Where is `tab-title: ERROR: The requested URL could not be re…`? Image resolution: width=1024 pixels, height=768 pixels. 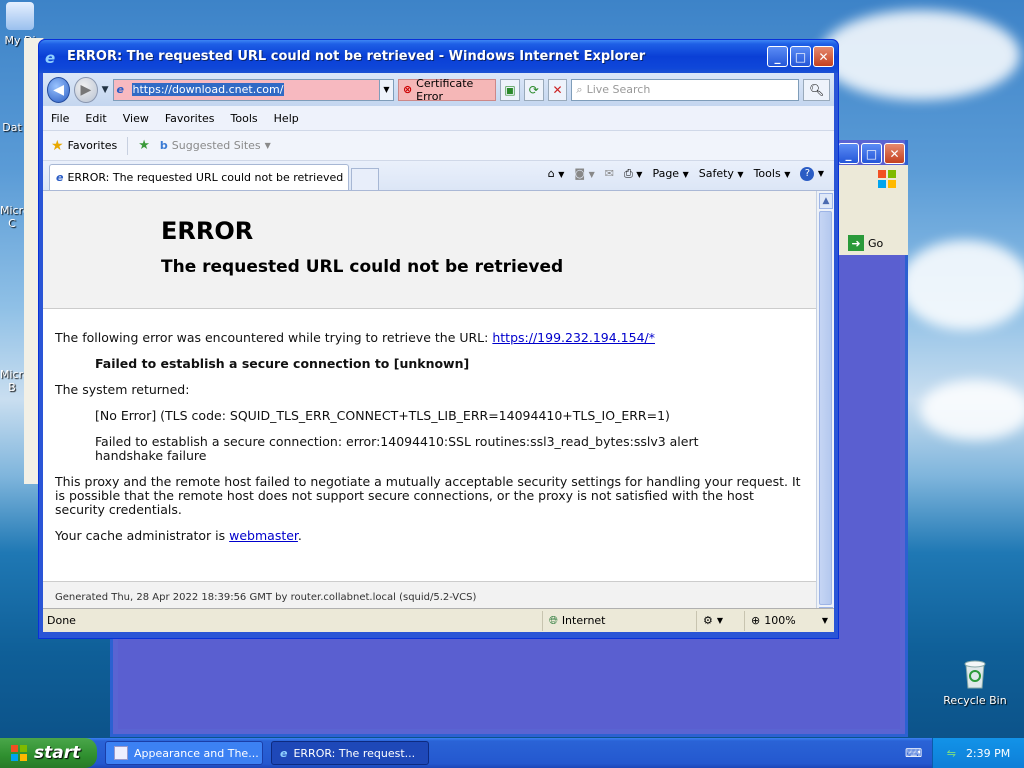
tab-title: ERROR: The requested URL could not be re… is located at coordinates (205, 177).